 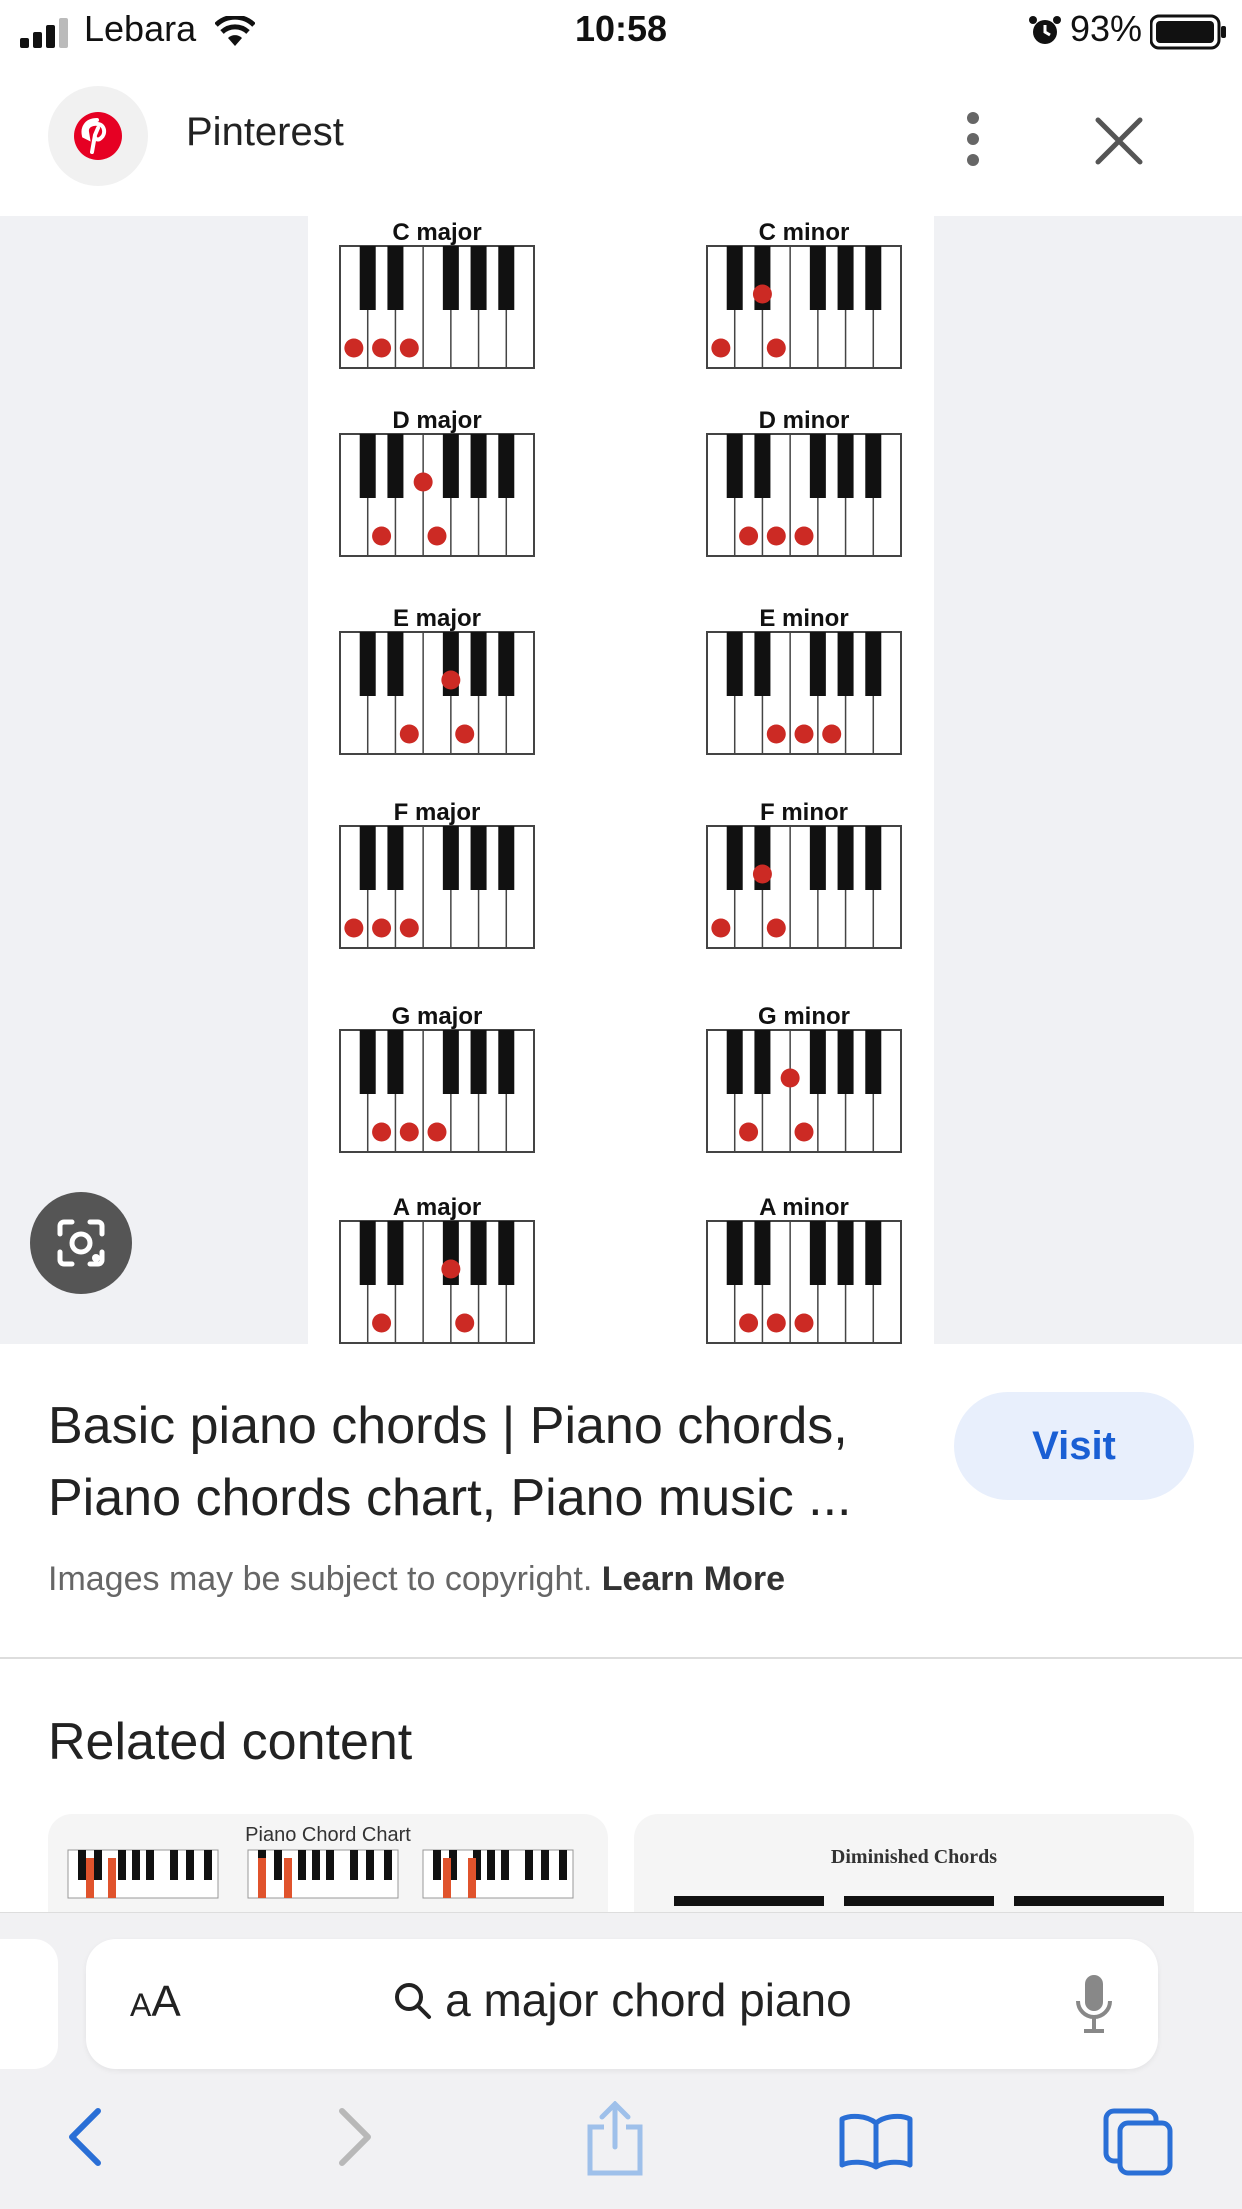 I want to click on pinterest-logo, so click(x=98, y=136).